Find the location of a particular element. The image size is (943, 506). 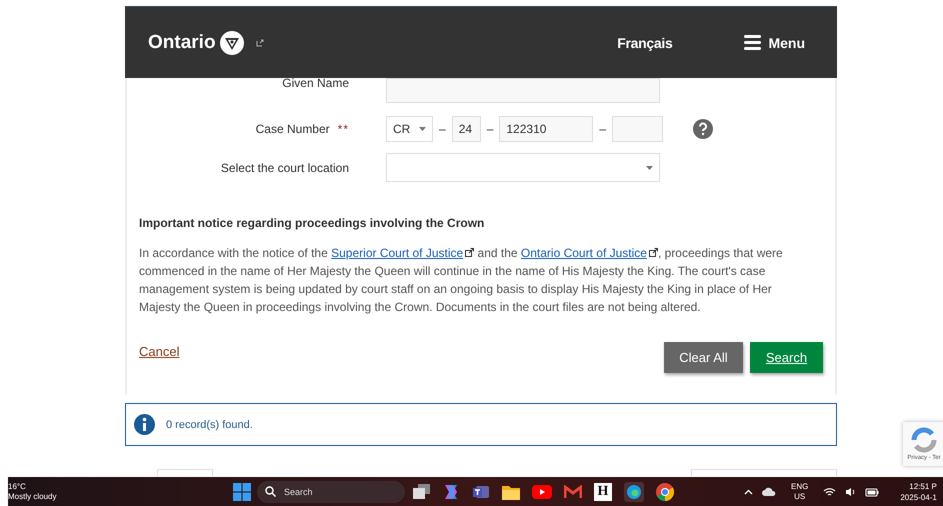

field-label: Case Number is located at coordinates (293, 129).